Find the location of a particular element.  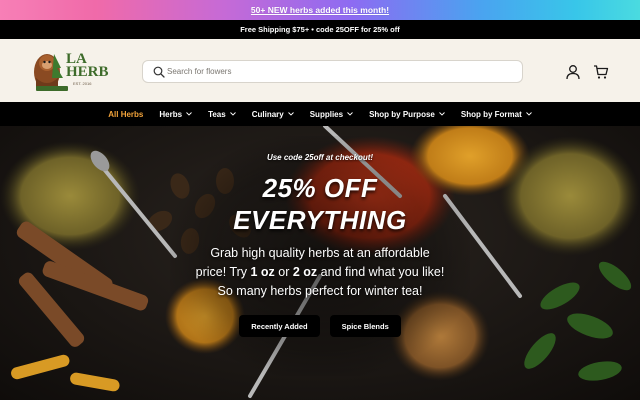

nav-item-supplies: Supplies is located at coordinates (331, 114).